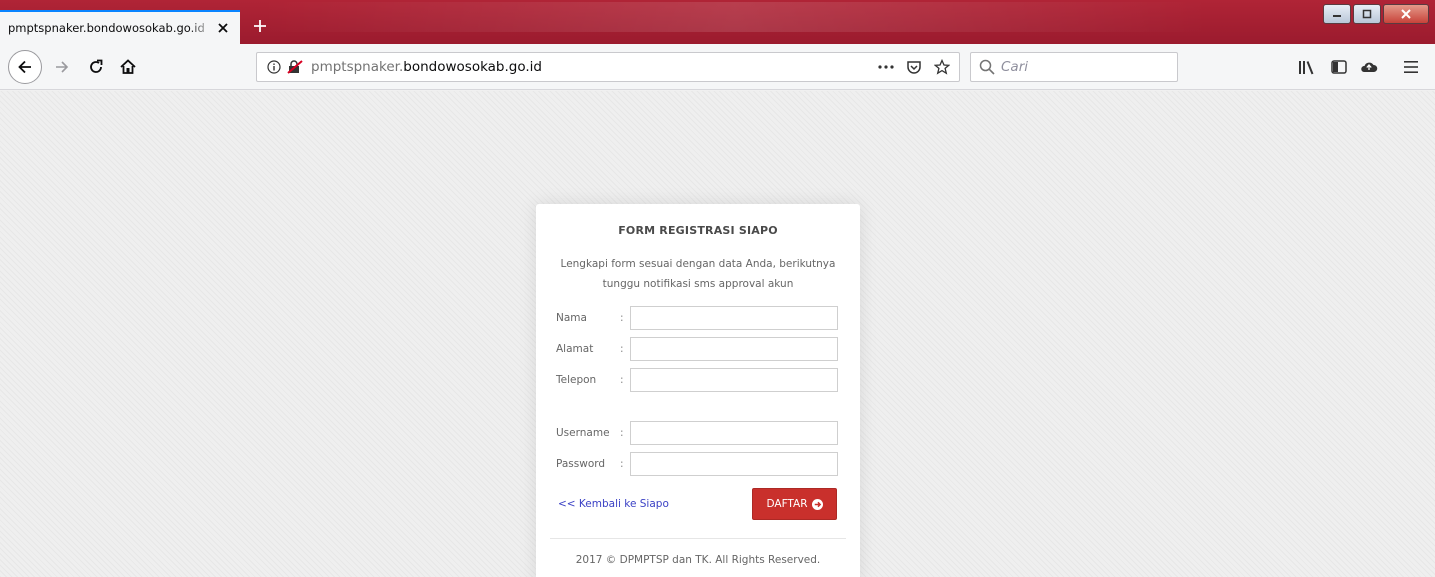  I want to click on field-row-username: Username :, so click(697, 433).